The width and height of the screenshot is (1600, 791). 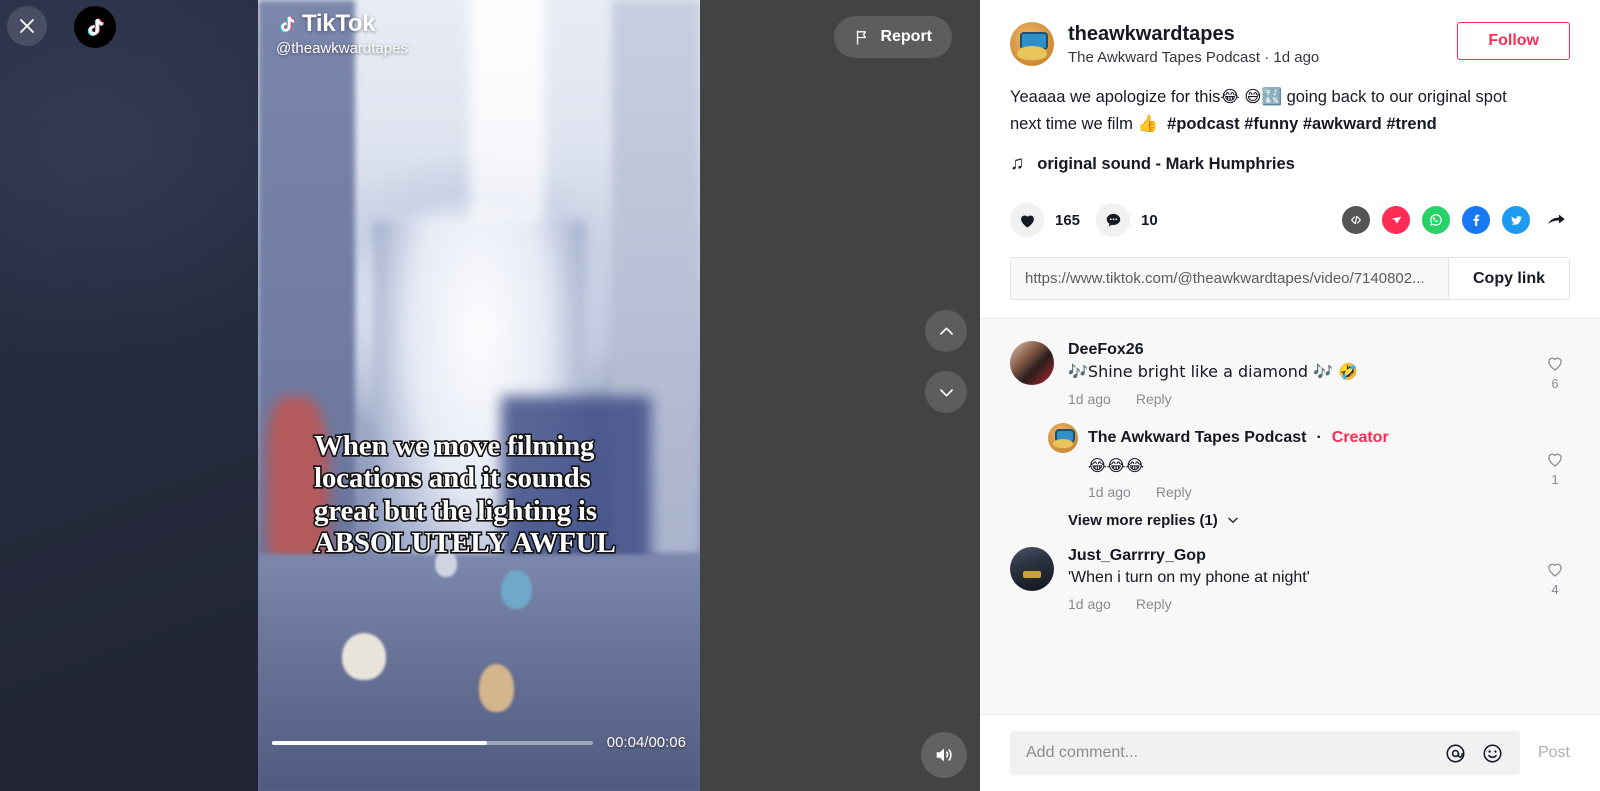 I want to click on video-progress-bar, so click(x=432, y=742).